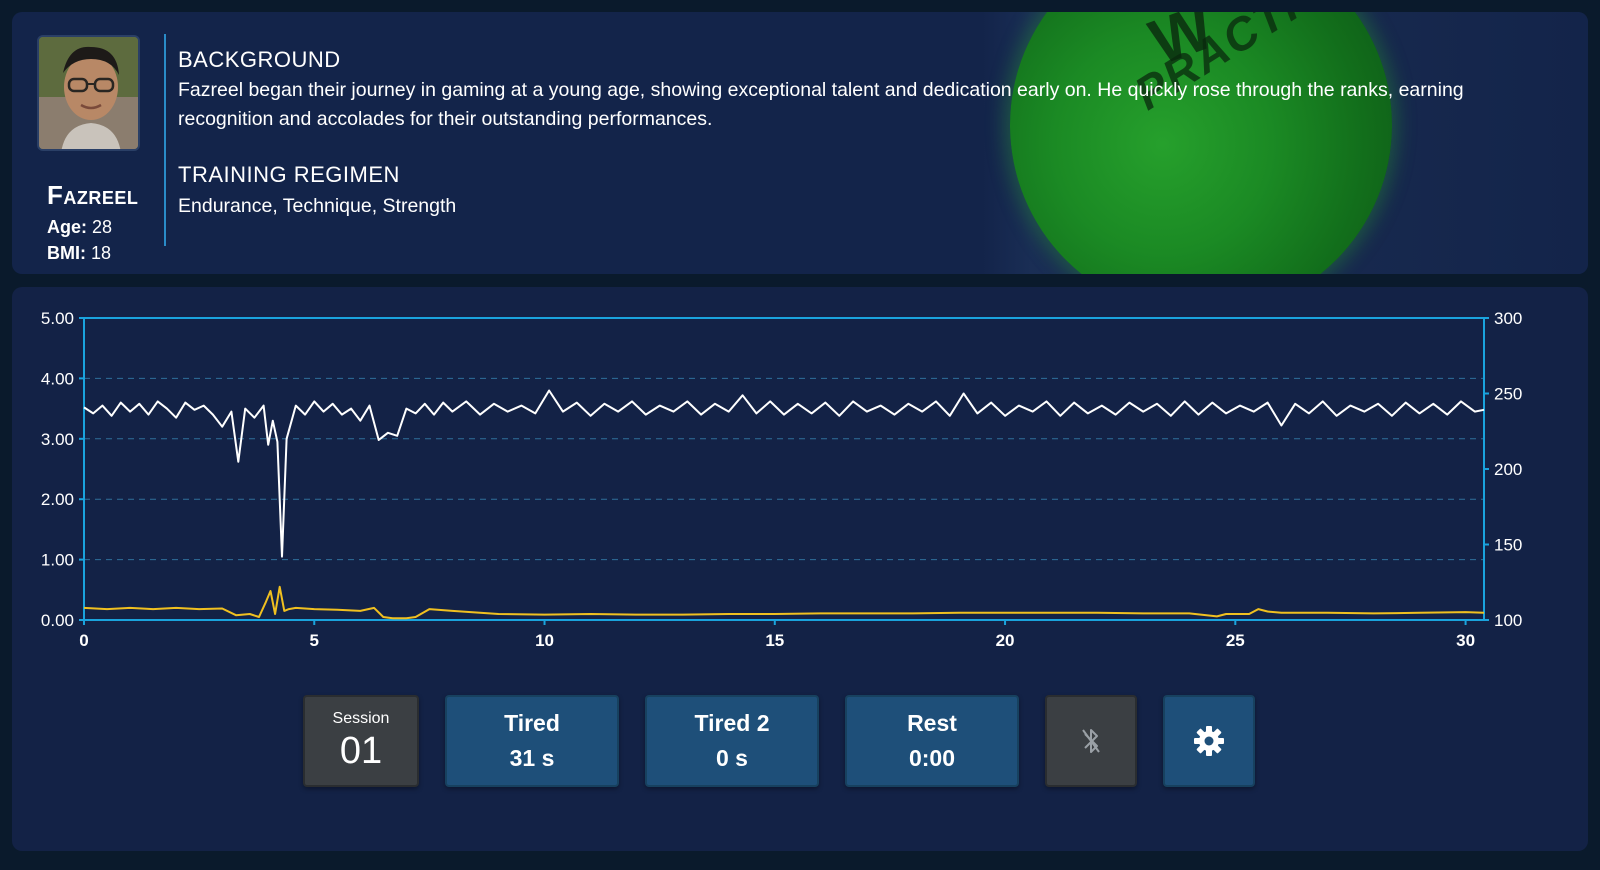 The width and height of the screenshot is (1600, 870). I want to click on y-left-tick-label: 4.00, so click(57, 378).